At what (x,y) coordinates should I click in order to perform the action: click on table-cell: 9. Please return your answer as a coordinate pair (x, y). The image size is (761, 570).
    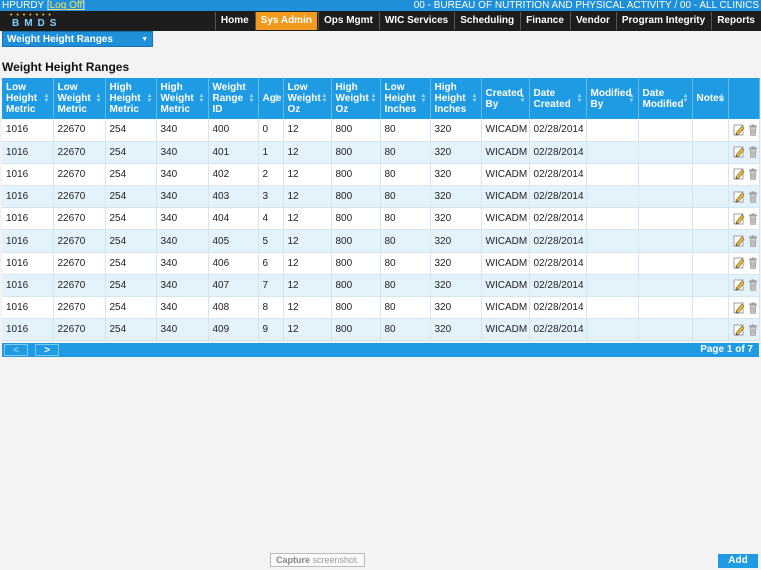
    Looking at the image, I should click on (271, 330).